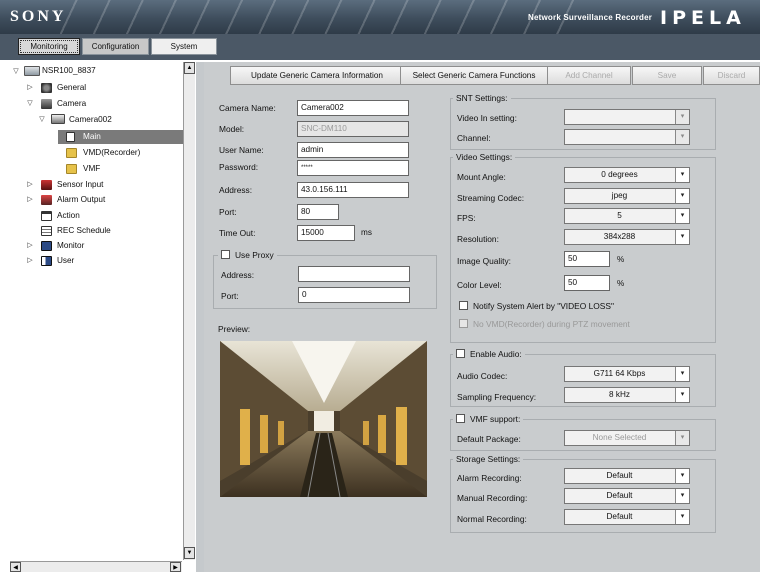 The height and width of the screenshot is (573, 760). What do you see at coordinates (536, 306) in the screenshot?
I see `notify-video-loss-checkbox: Notify System Alert by "VIDEO LOSS"` at bounding box center [536, 306].